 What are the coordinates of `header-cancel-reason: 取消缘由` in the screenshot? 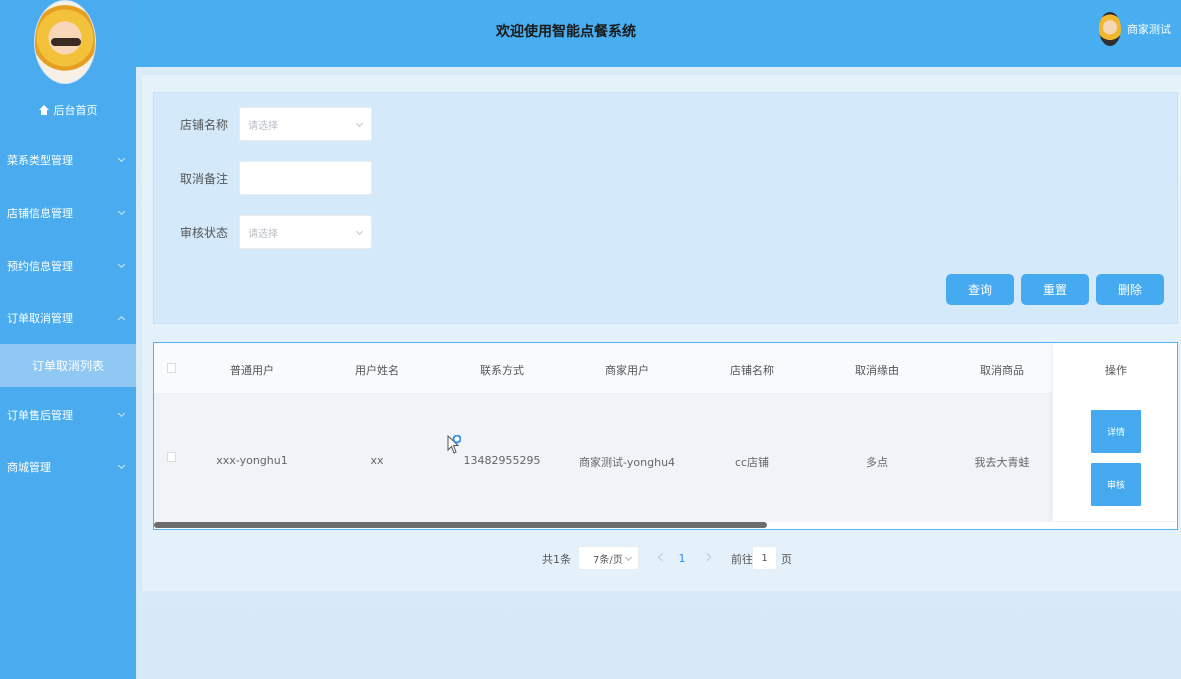 It's located at (877, 370).